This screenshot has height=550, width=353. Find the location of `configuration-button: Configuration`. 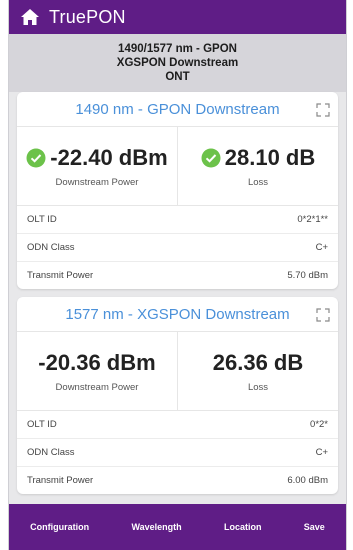

configuration-button: Configuration is located at coordinates (59, 527).